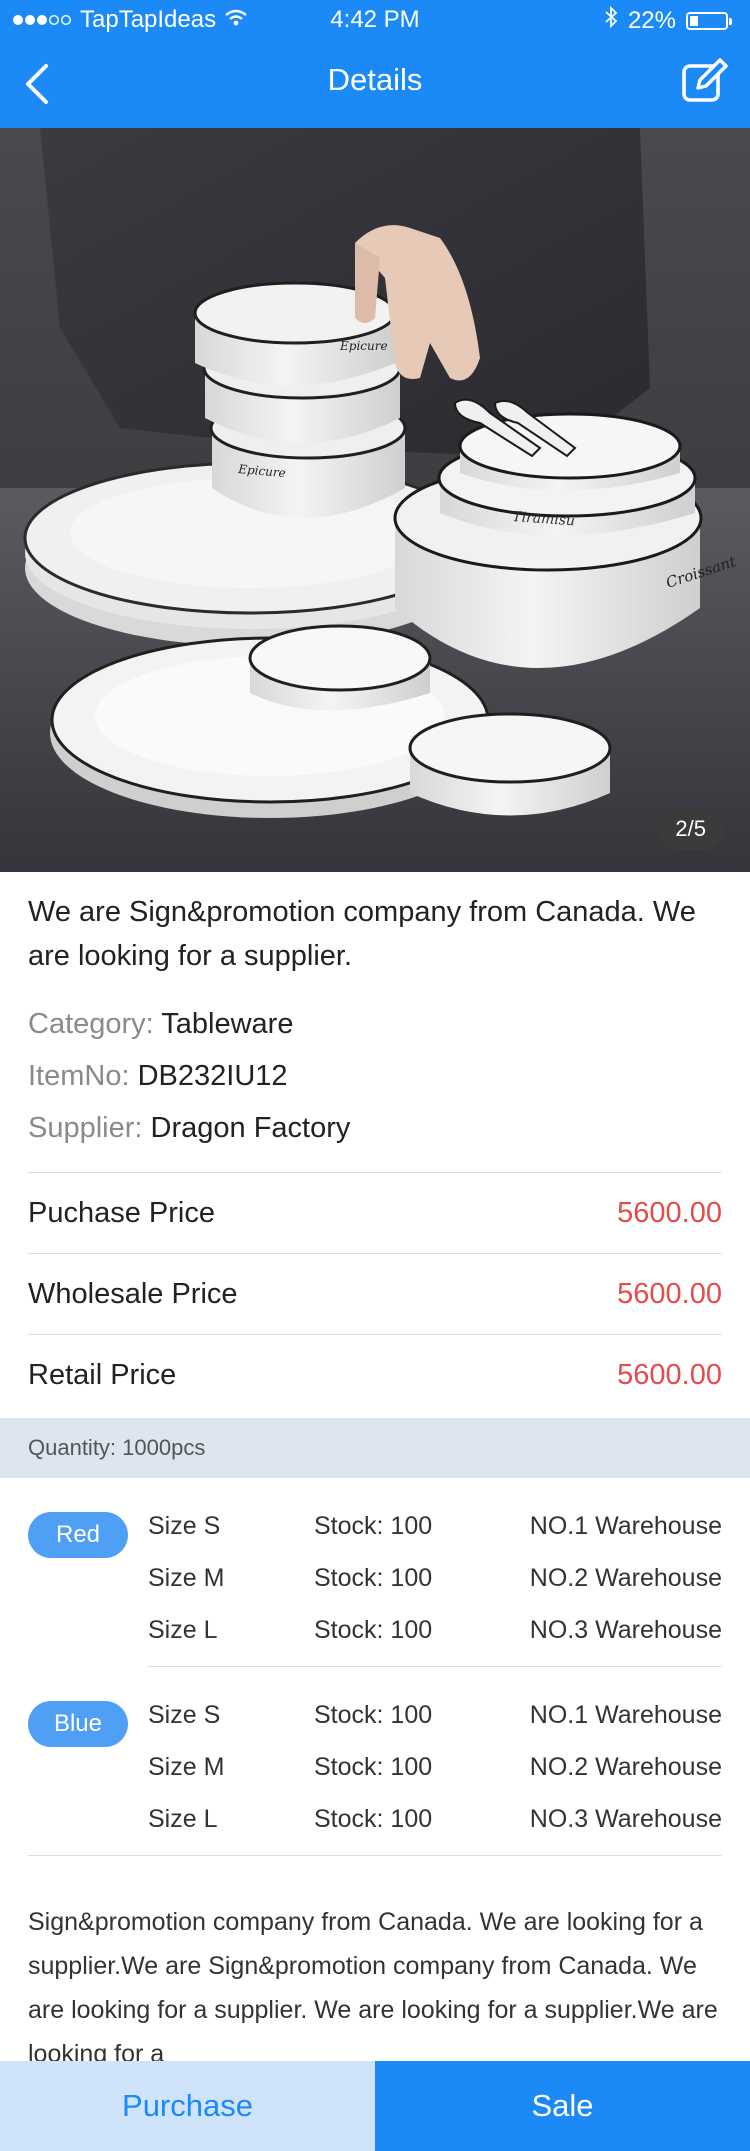 The height and width of the screenshot is (2151, 750). Describe the element at coordinates (187, 2106) in the screenshot. I see `purchase-button: Purchase` at that location.